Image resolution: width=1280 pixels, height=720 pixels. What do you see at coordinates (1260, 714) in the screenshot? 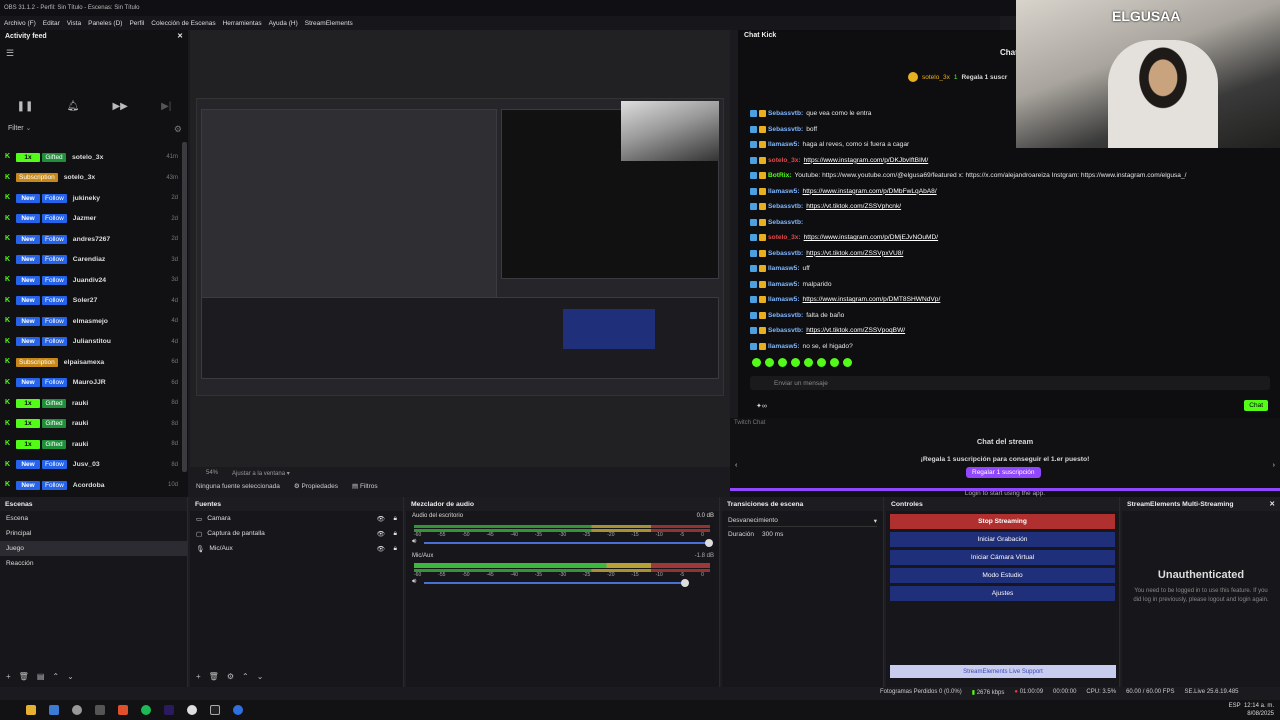
I see `clock-date: 8/08/2025` at bounding box center [1260, 714].